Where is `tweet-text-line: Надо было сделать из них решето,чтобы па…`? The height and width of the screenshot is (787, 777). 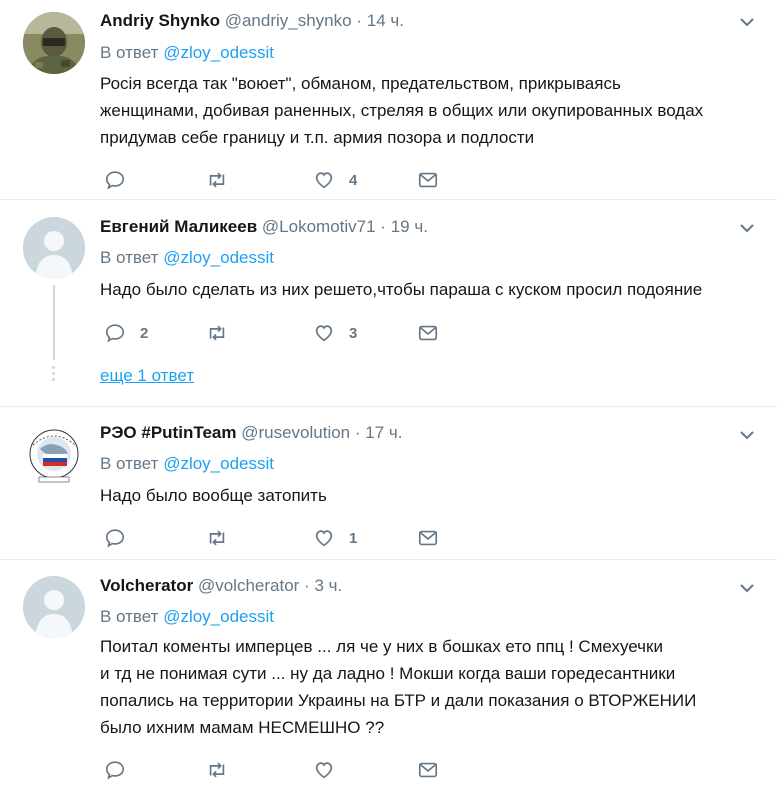 tweet-text-line: Надо было сделать из них решето,чтобы па… is located at coordinates (401, 289).